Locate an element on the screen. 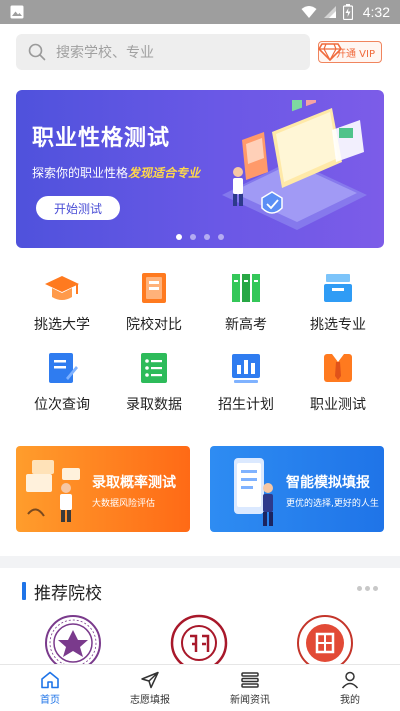 The height and width of the screenshot is (711, 400). admission-probability-card: 录取概率测试 大数据风险评估 is located at coordinates (103, 489).